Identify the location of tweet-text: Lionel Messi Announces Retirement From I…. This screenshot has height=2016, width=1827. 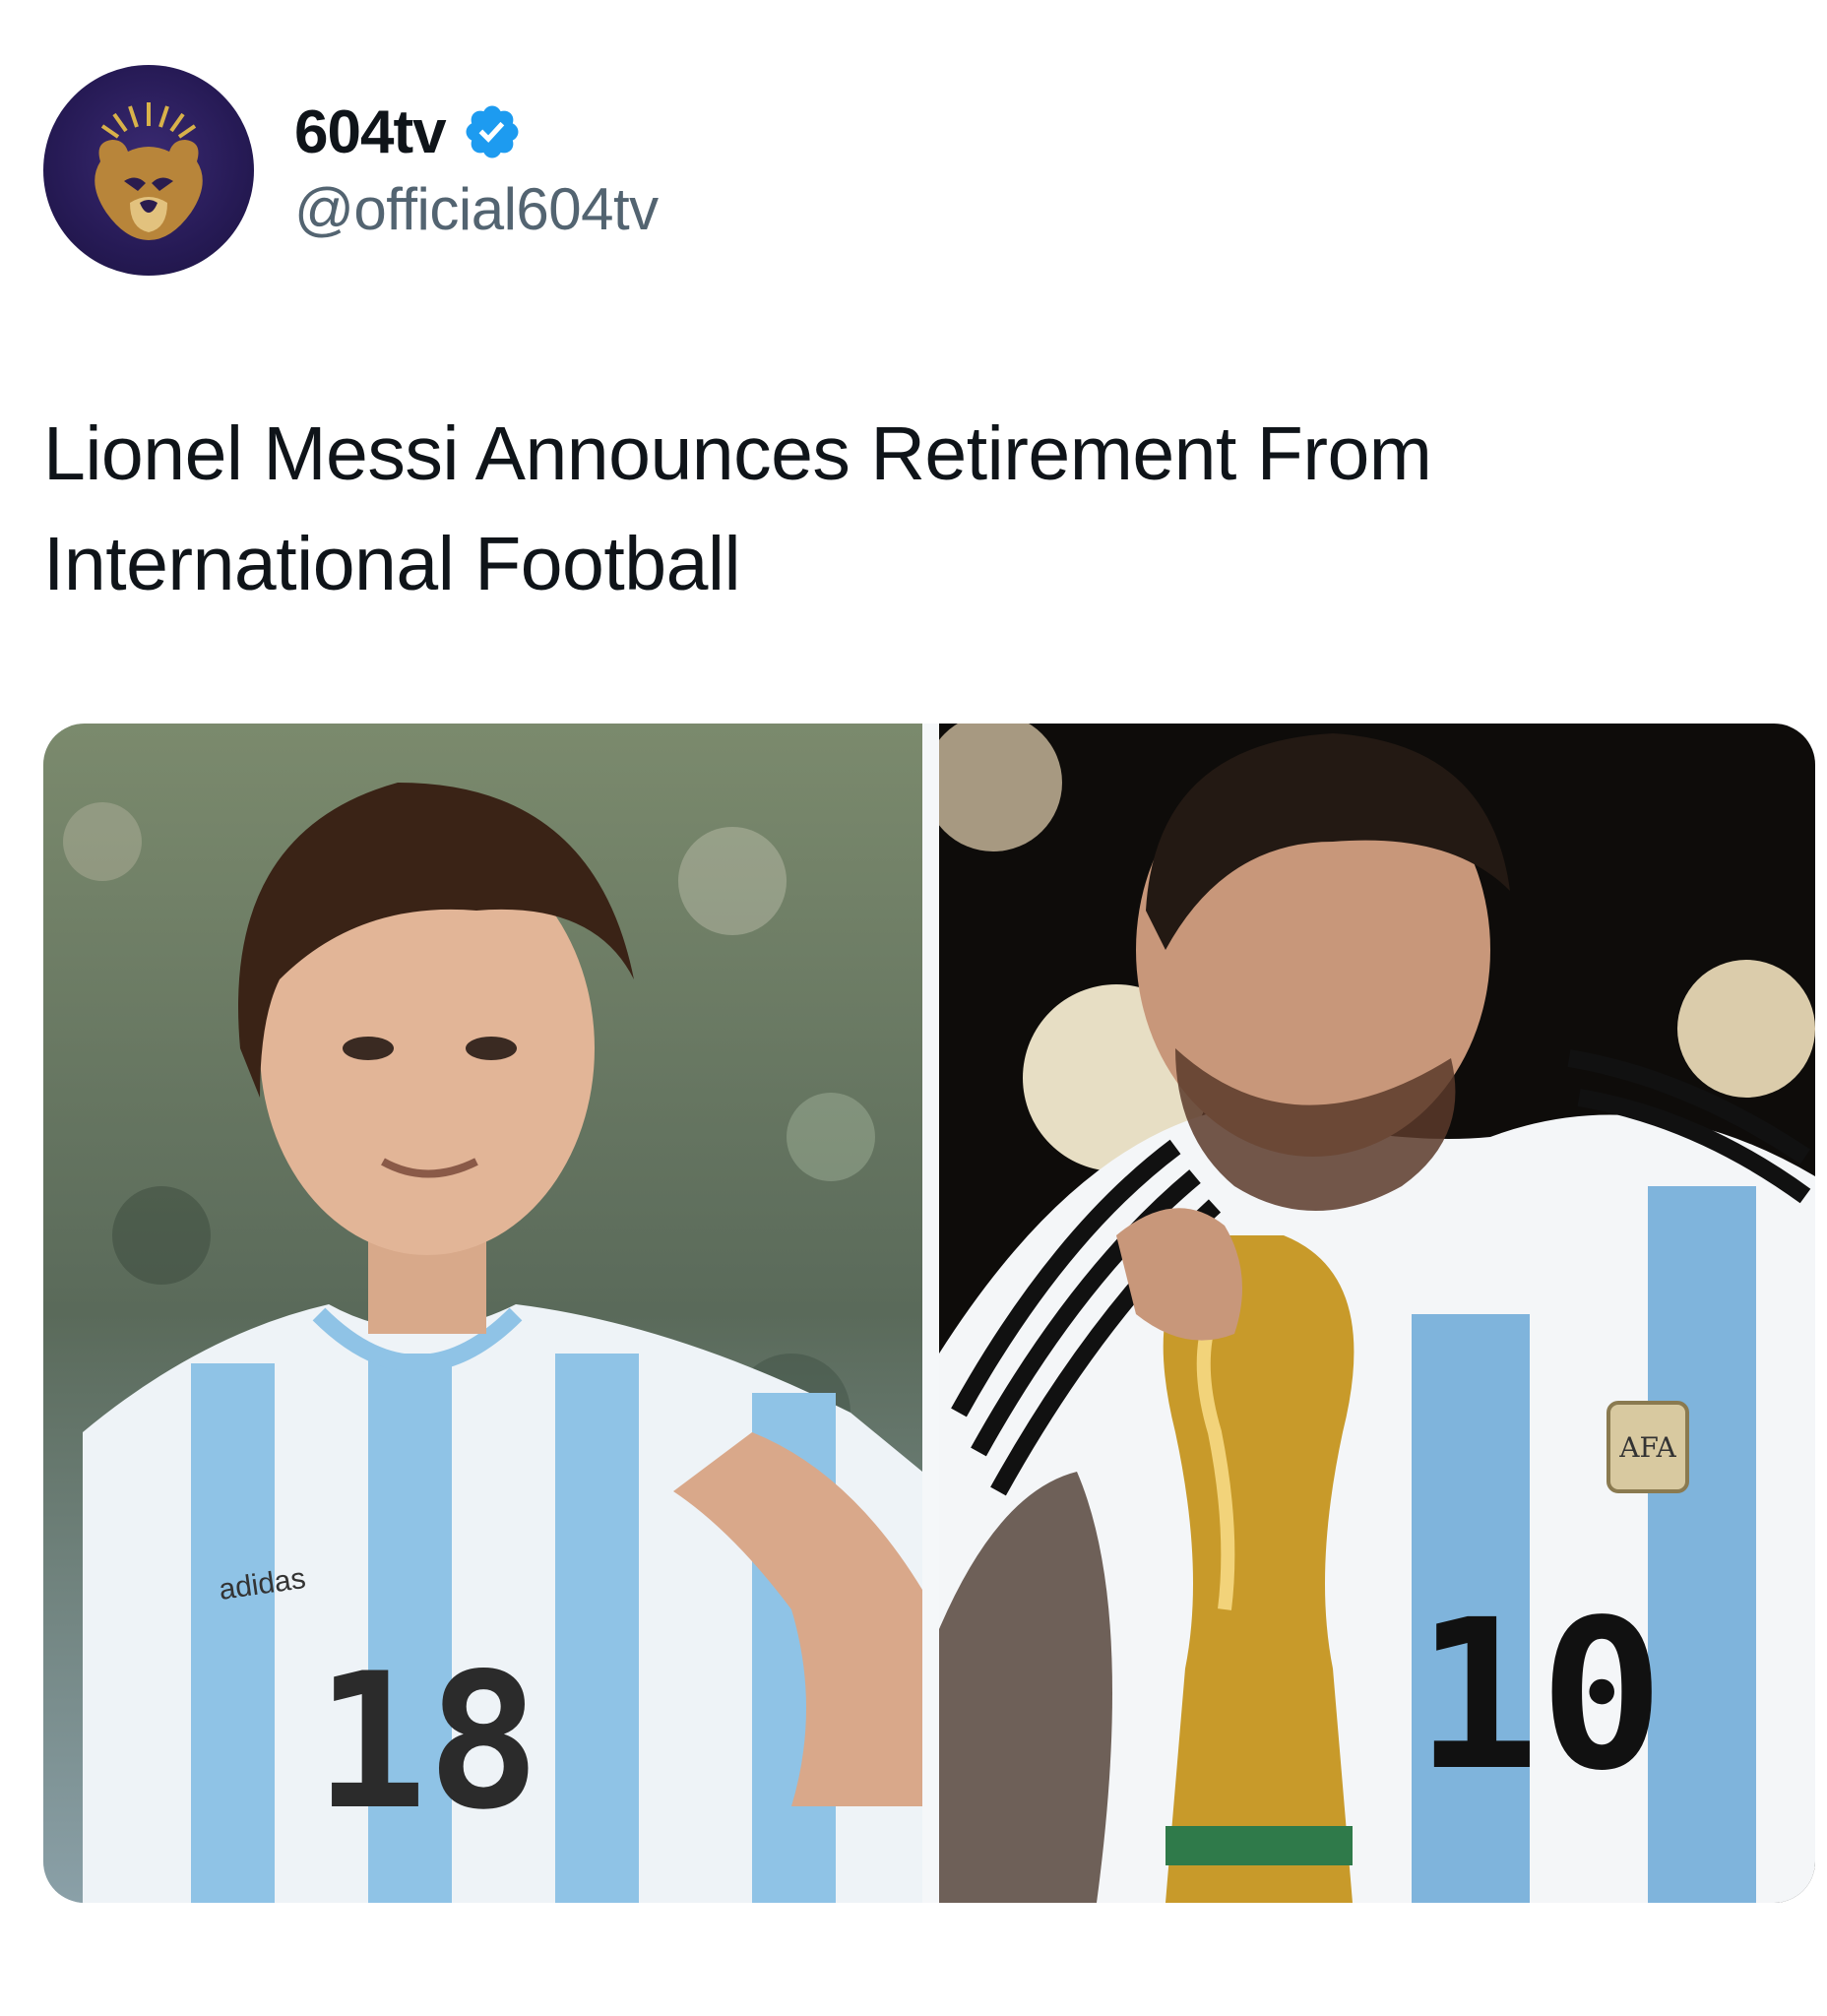
(737, 508).